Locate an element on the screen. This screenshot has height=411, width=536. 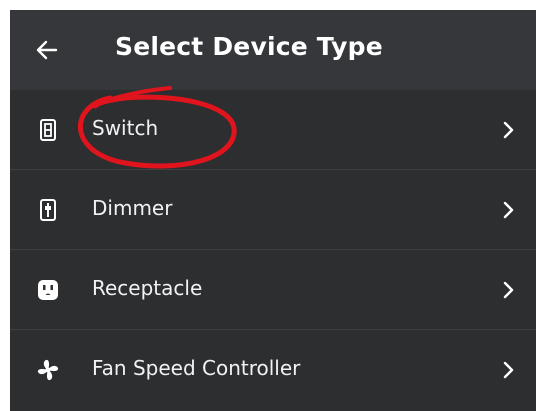
fan-icon is located at coordinates (48, 370).